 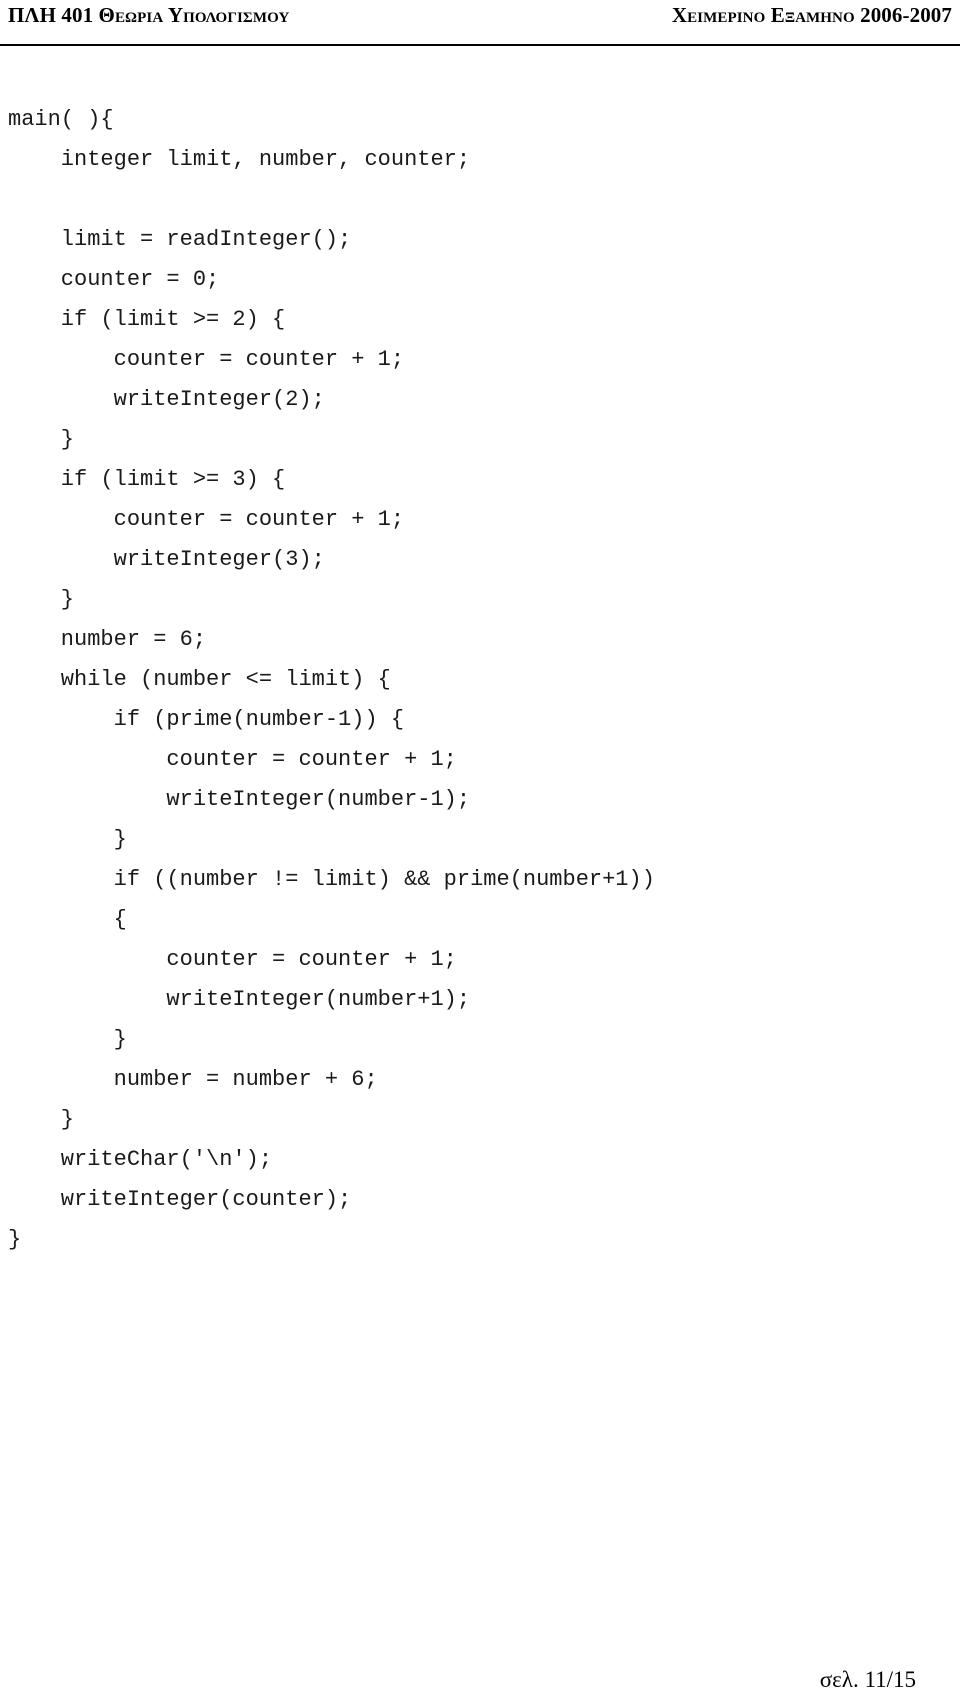 I want to click on code-line: {, so click(x=67, y=919).